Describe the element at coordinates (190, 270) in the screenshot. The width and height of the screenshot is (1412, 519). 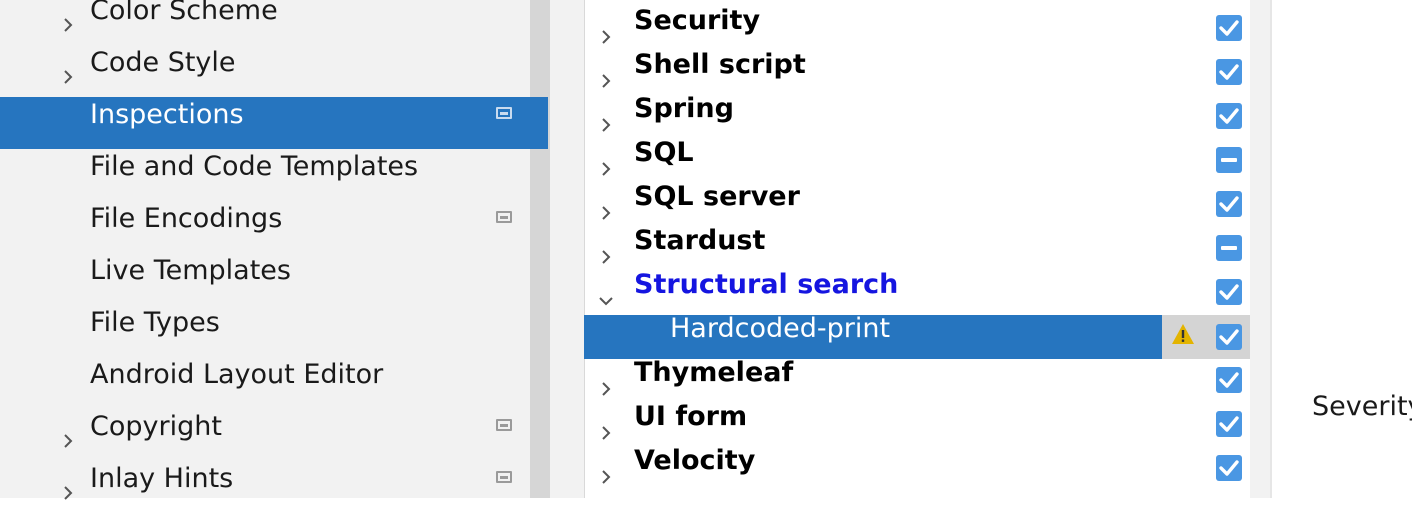
I see `settings-item-label: Live Templates` at that location.